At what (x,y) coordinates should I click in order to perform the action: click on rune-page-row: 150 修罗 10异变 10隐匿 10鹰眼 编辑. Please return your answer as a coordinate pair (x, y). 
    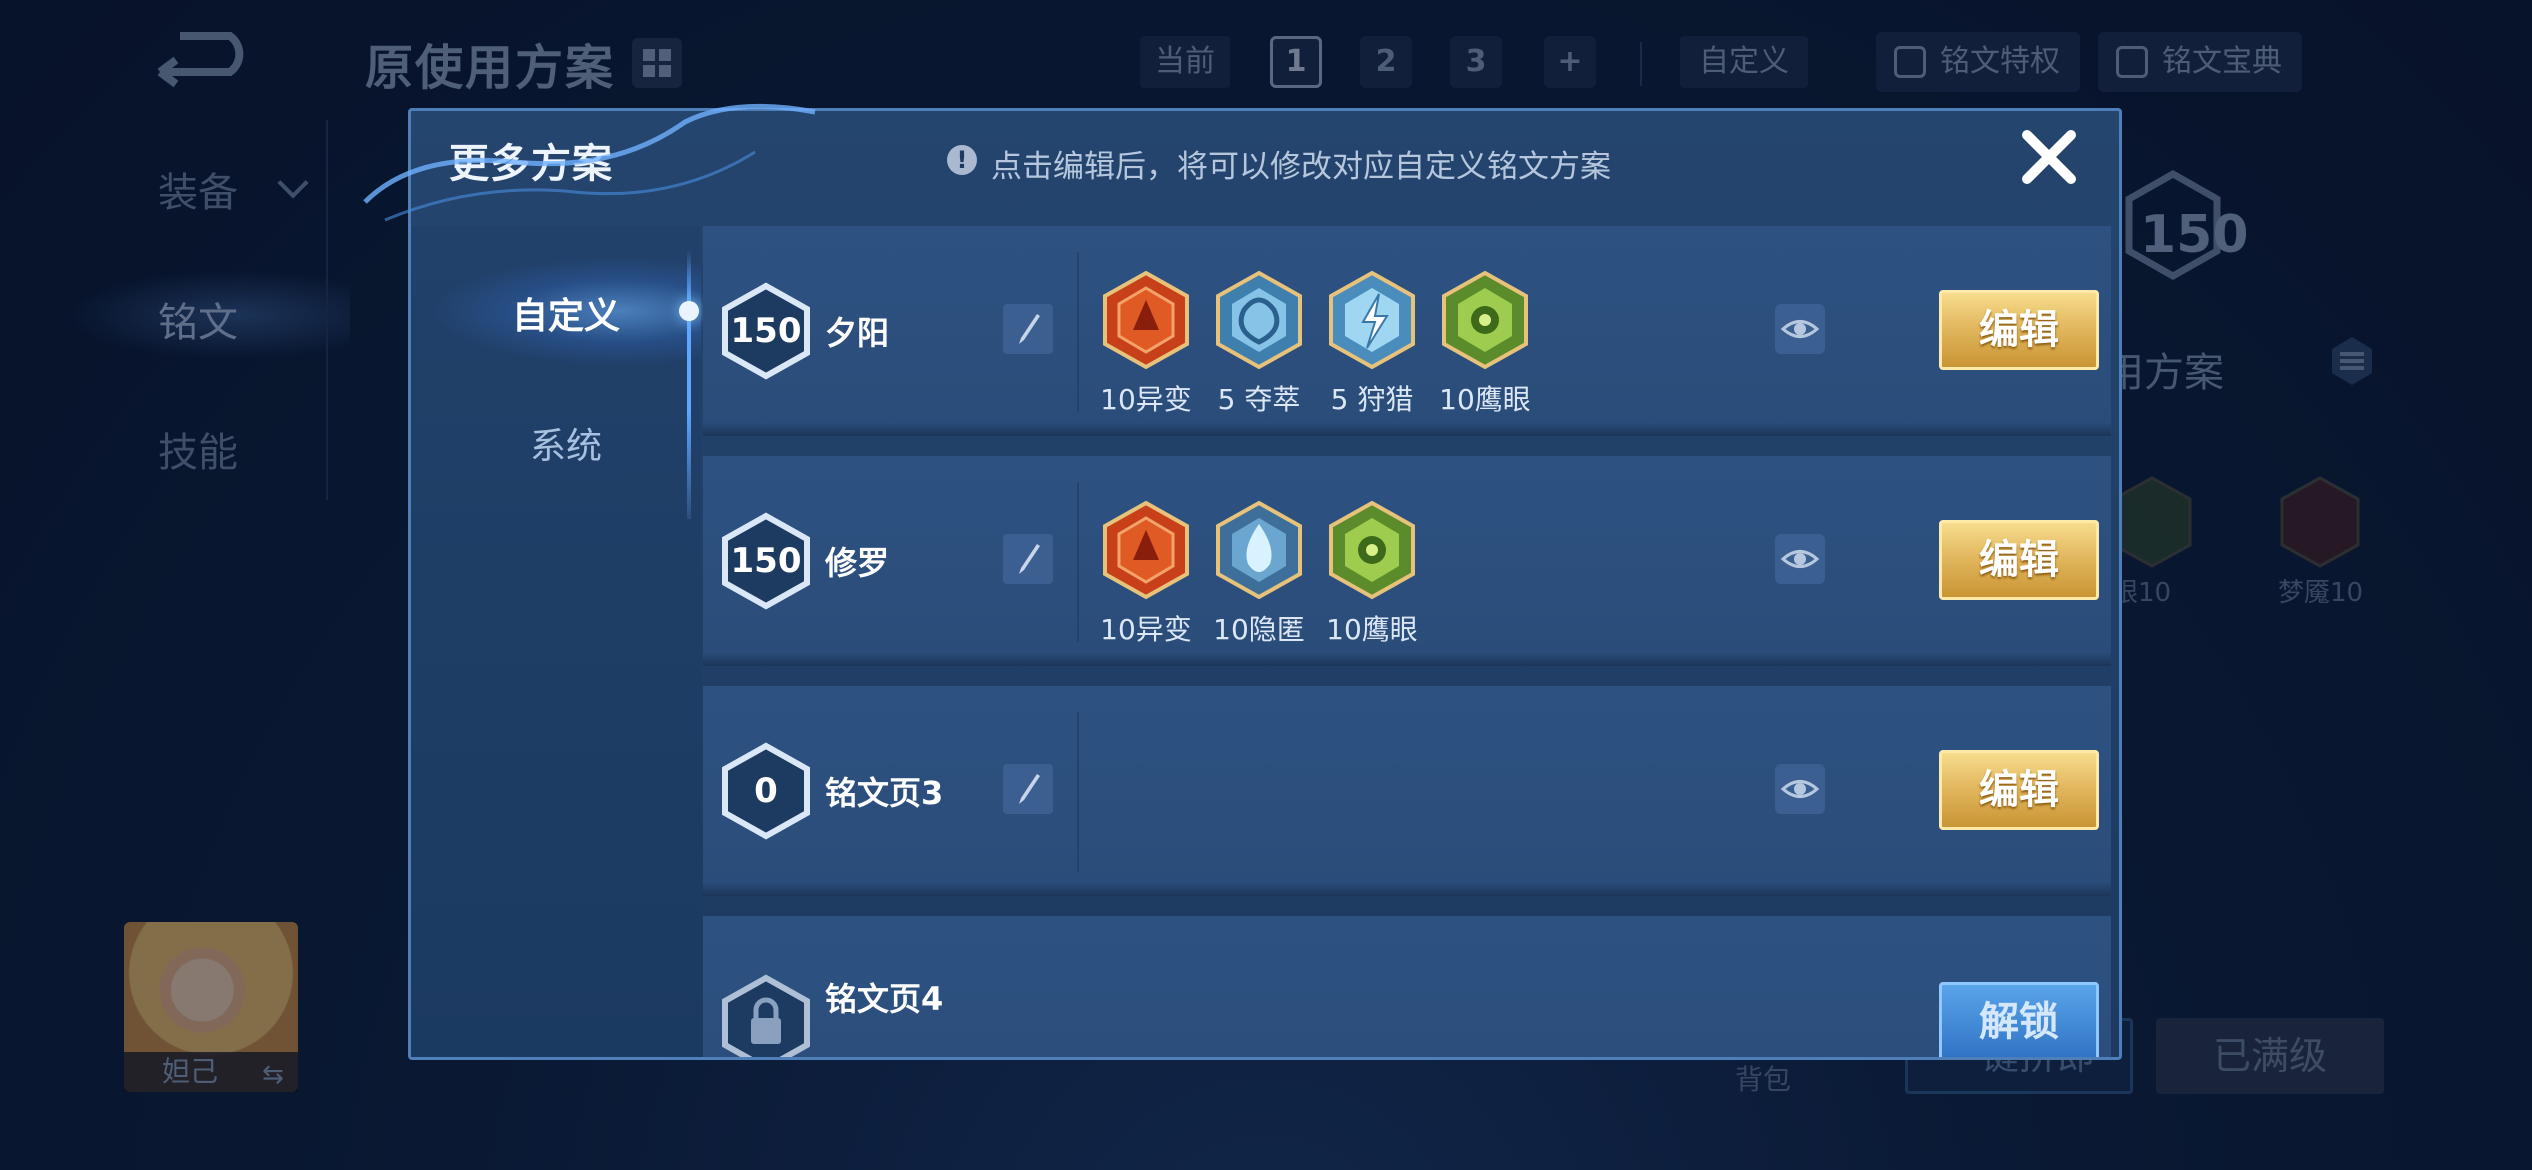
    Looking at the image, I should click on (1407, 561).